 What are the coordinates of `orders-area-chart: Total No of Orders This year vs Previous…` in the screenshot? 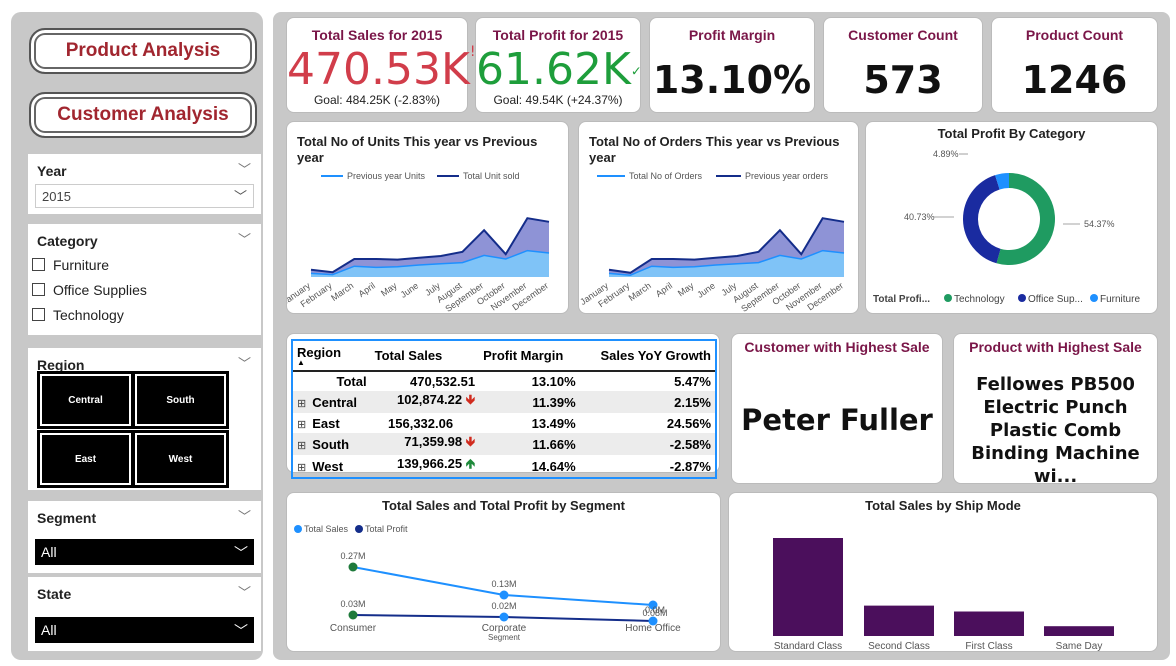 It's located at (718, 217).